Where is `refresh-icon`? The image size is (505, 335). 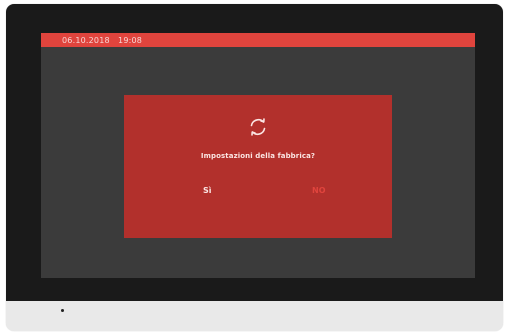
refresh-icon is located at coordinates (258, 127).